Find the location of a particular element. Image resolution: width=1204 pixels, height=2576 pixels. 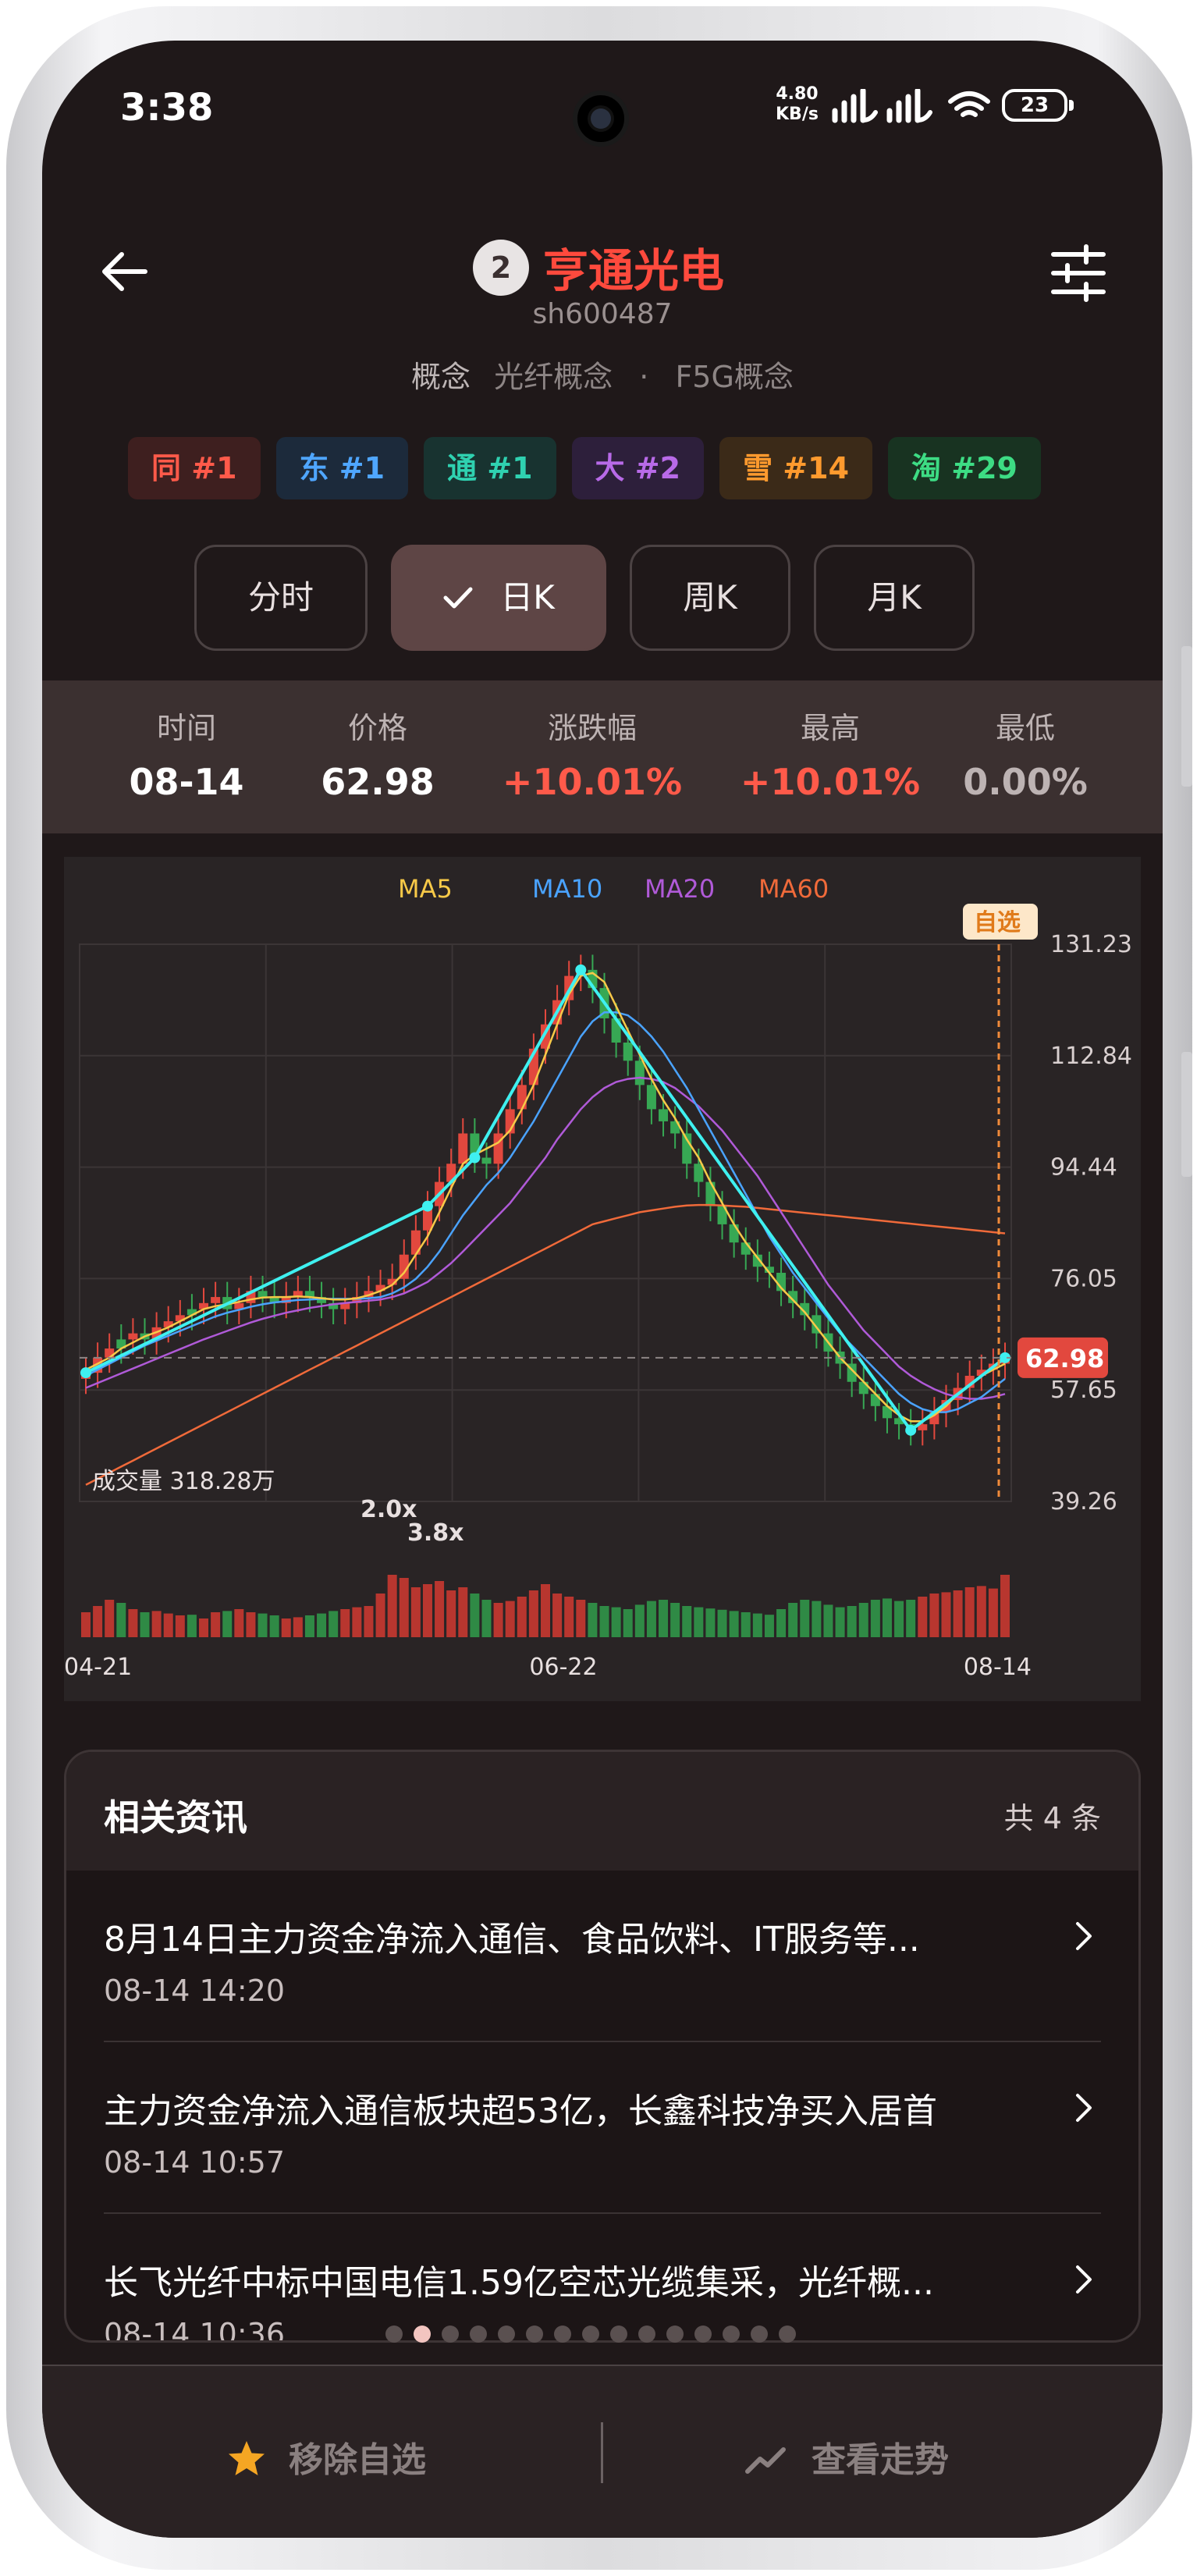

remove-label: 移除自选 is located at coordinates (357, 2460).